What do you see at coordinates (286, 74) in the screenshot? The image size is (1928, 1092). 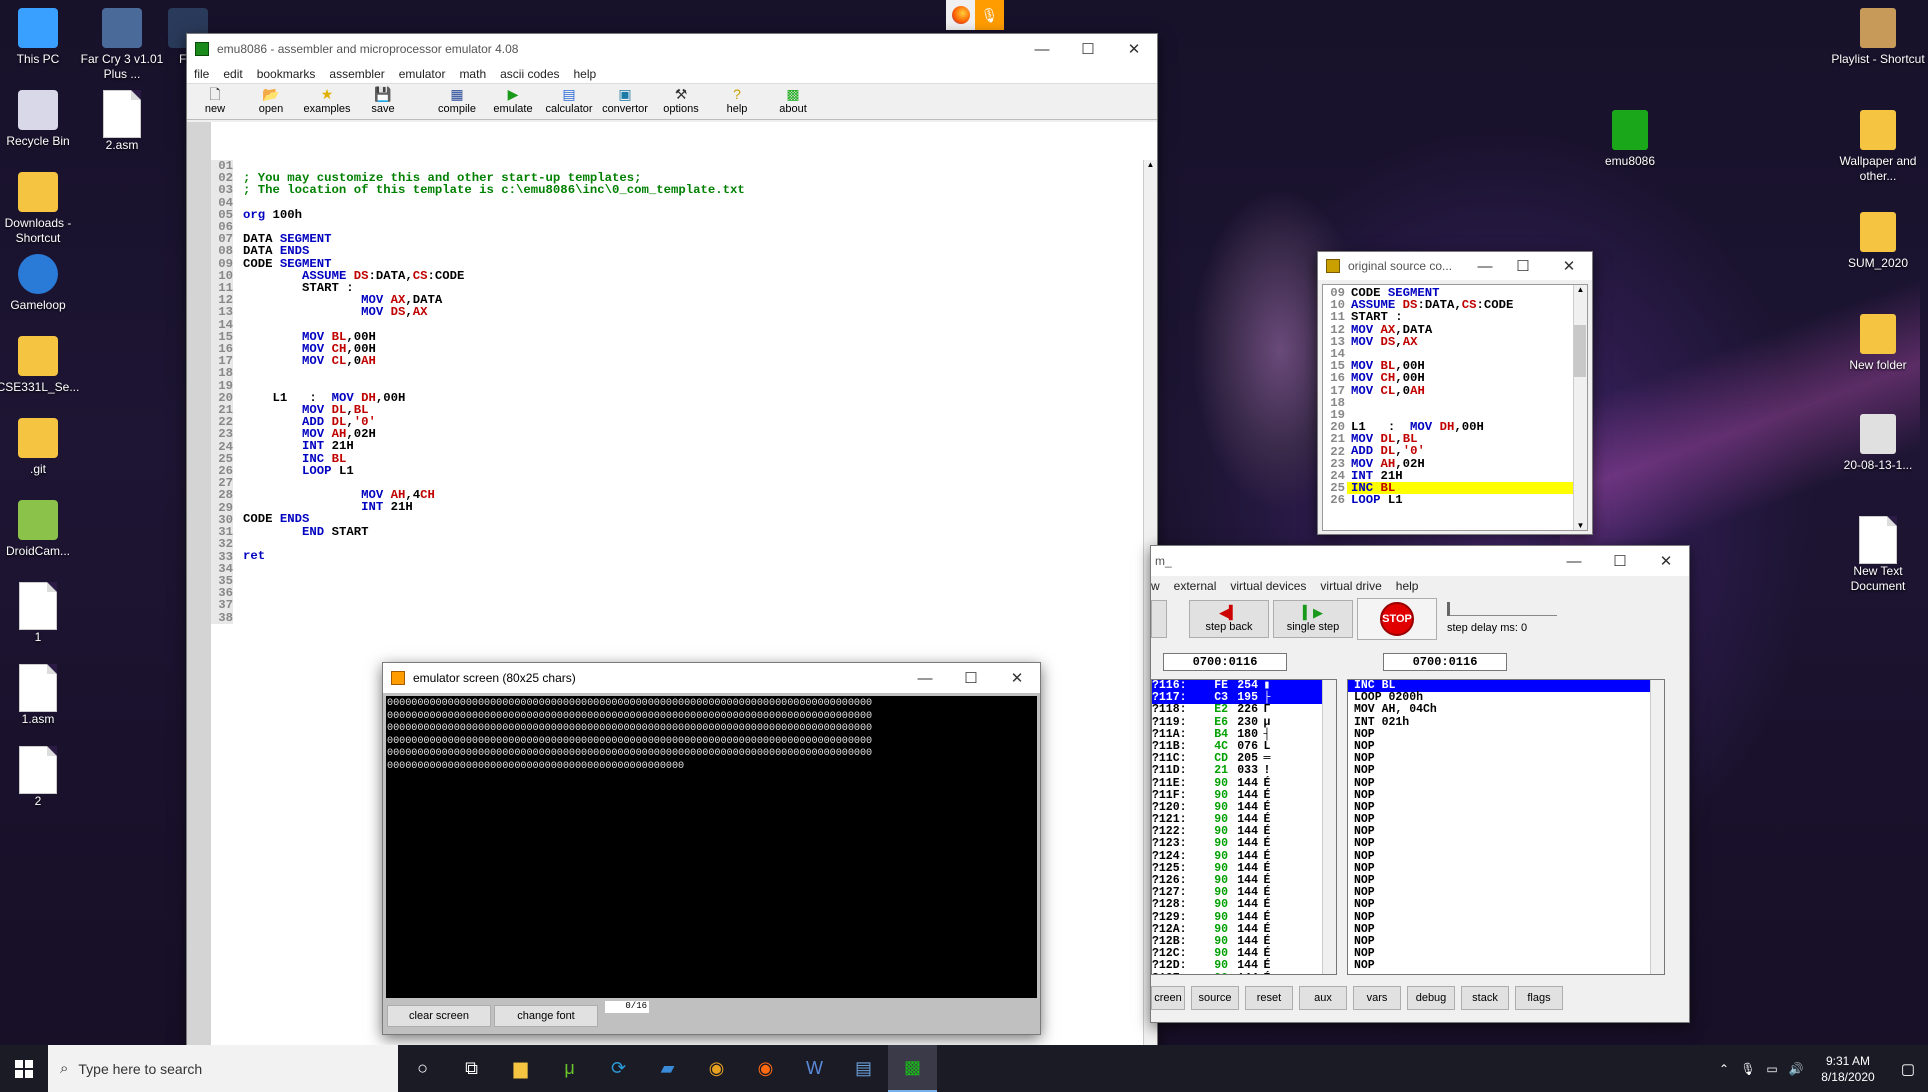 I see `menu-bookmarks: bookmarks` at bounding box center [286, 74].